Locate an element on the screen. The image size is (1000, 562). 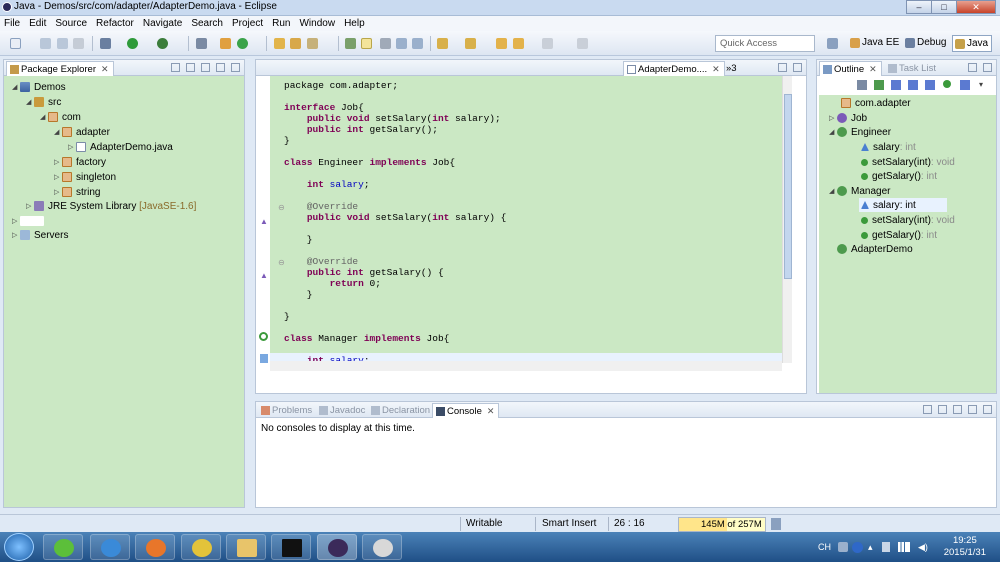
hide-static-icon is located at coordinates (896, 85).